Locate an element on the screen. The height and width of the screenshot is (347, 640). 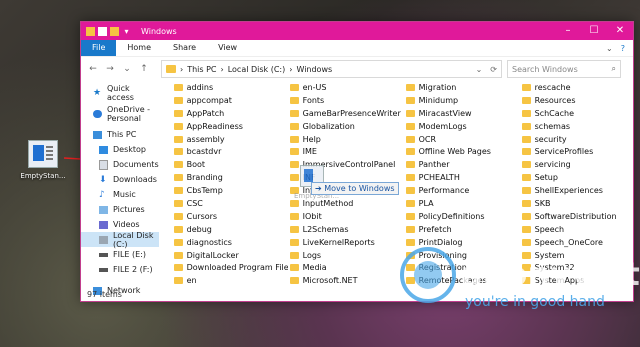
file-list-item: PLA is located at coordinates (462, 203).